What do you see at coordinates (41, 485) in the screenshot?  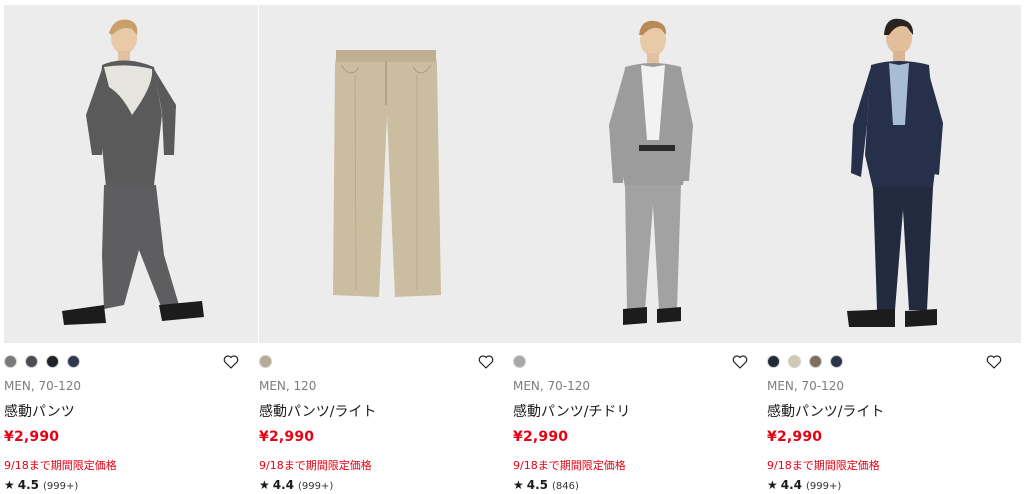 I see `product-rating: ★ 4.5 (999+)` at bounding box center [41, 485].